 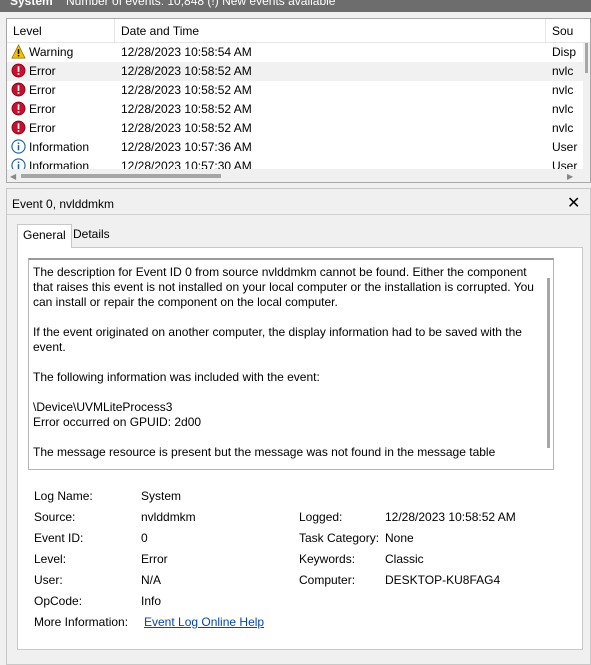 I want to click on user-label: User:, so click(x=48, y=580).